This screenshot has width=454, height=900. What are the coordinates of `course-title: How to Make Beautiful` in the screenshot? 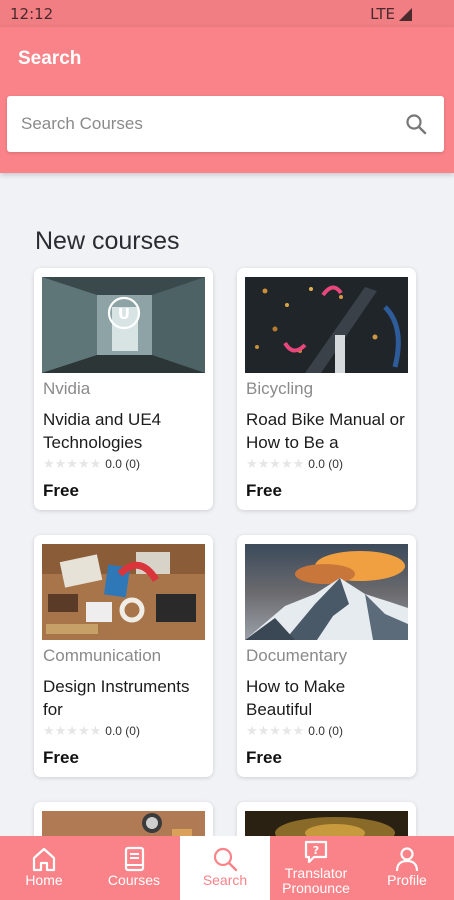 It's located at (296, 698).